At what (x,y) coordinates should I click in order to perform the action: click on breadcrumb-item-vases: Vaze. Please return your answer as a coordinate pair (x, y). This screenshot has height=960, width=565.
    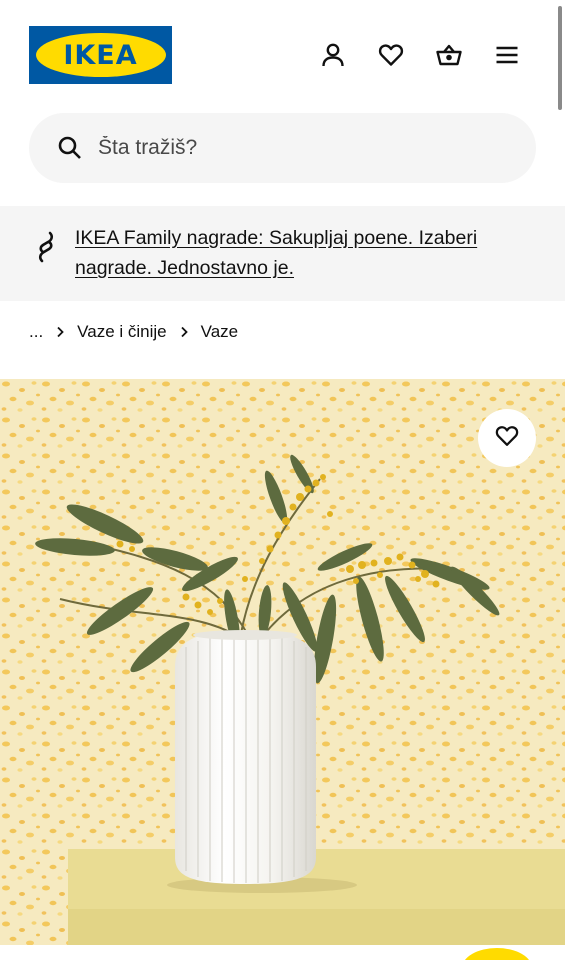
    Looking at the image, I should click on (220, 332).